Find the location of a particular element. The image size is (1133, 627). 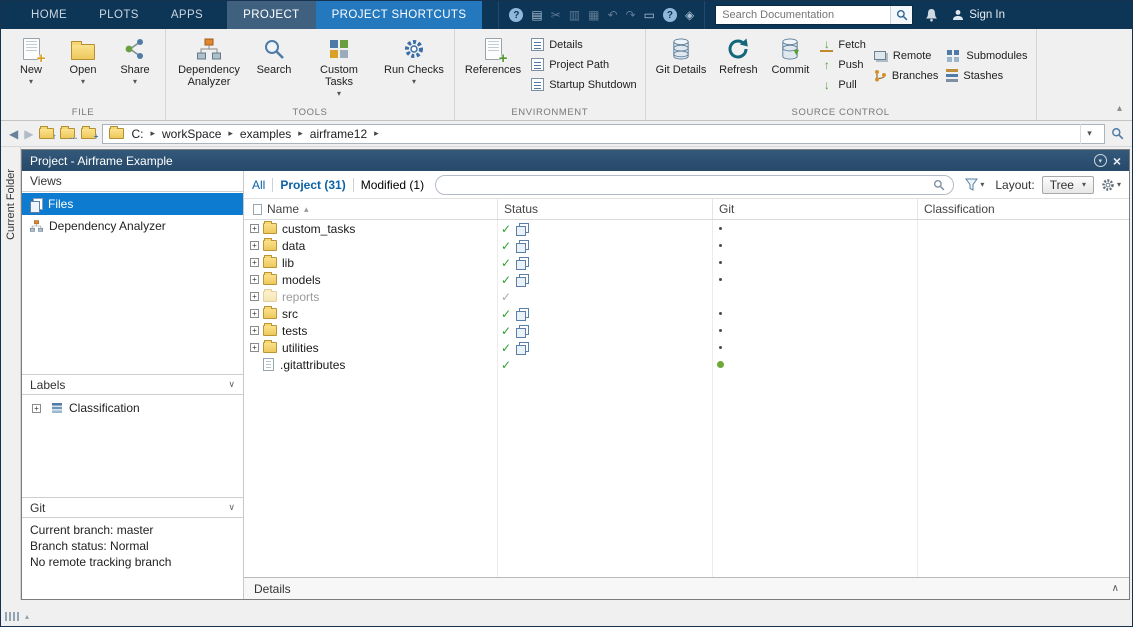

dependency-analyzer-button: Dependency Analyzer is located at coordinates (209, 61).